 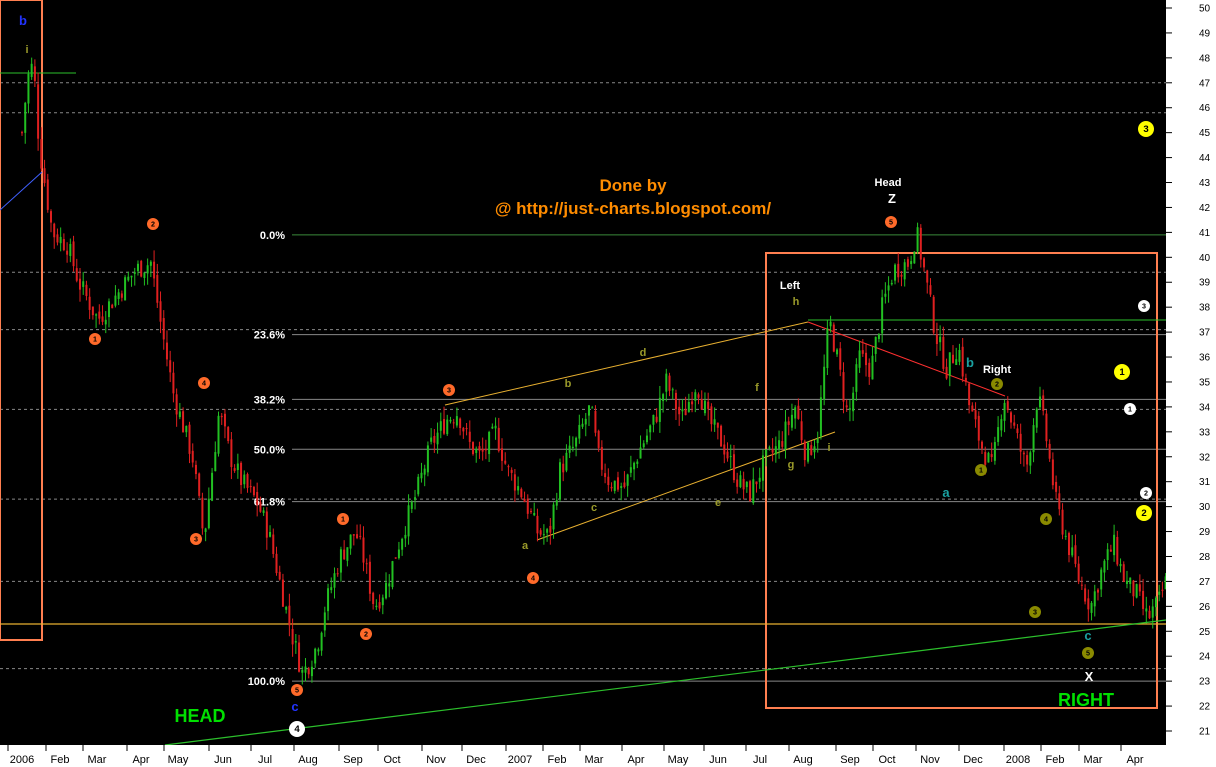 What do you see at coordinates (997, 383) in the screenshot?
I see `wave-marker-olive-text: 2` at bounding box center [997, 383].